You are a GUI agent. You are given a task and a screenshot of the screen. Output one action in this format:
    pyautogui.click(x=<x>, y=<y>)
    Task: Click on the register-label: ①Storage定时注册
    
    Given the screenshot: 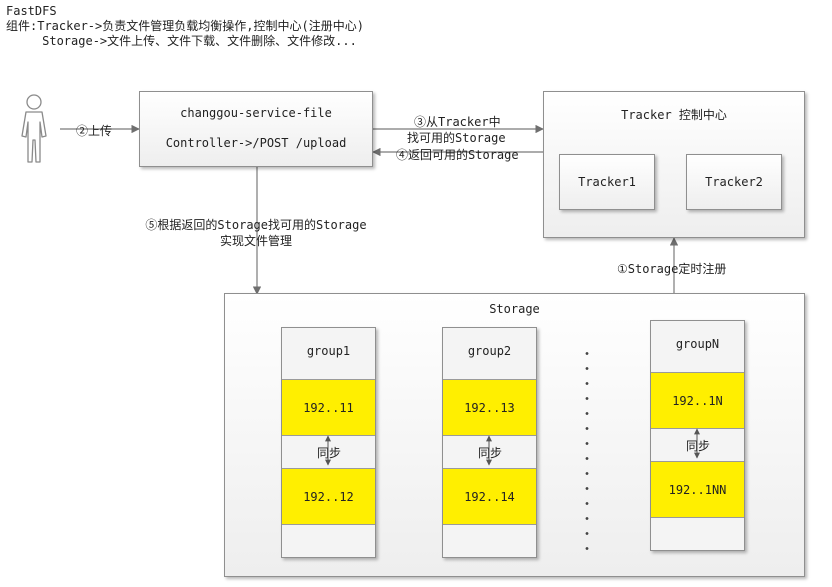 What is the action you would take?
    pyautogui.click(x=672, y=269)
    